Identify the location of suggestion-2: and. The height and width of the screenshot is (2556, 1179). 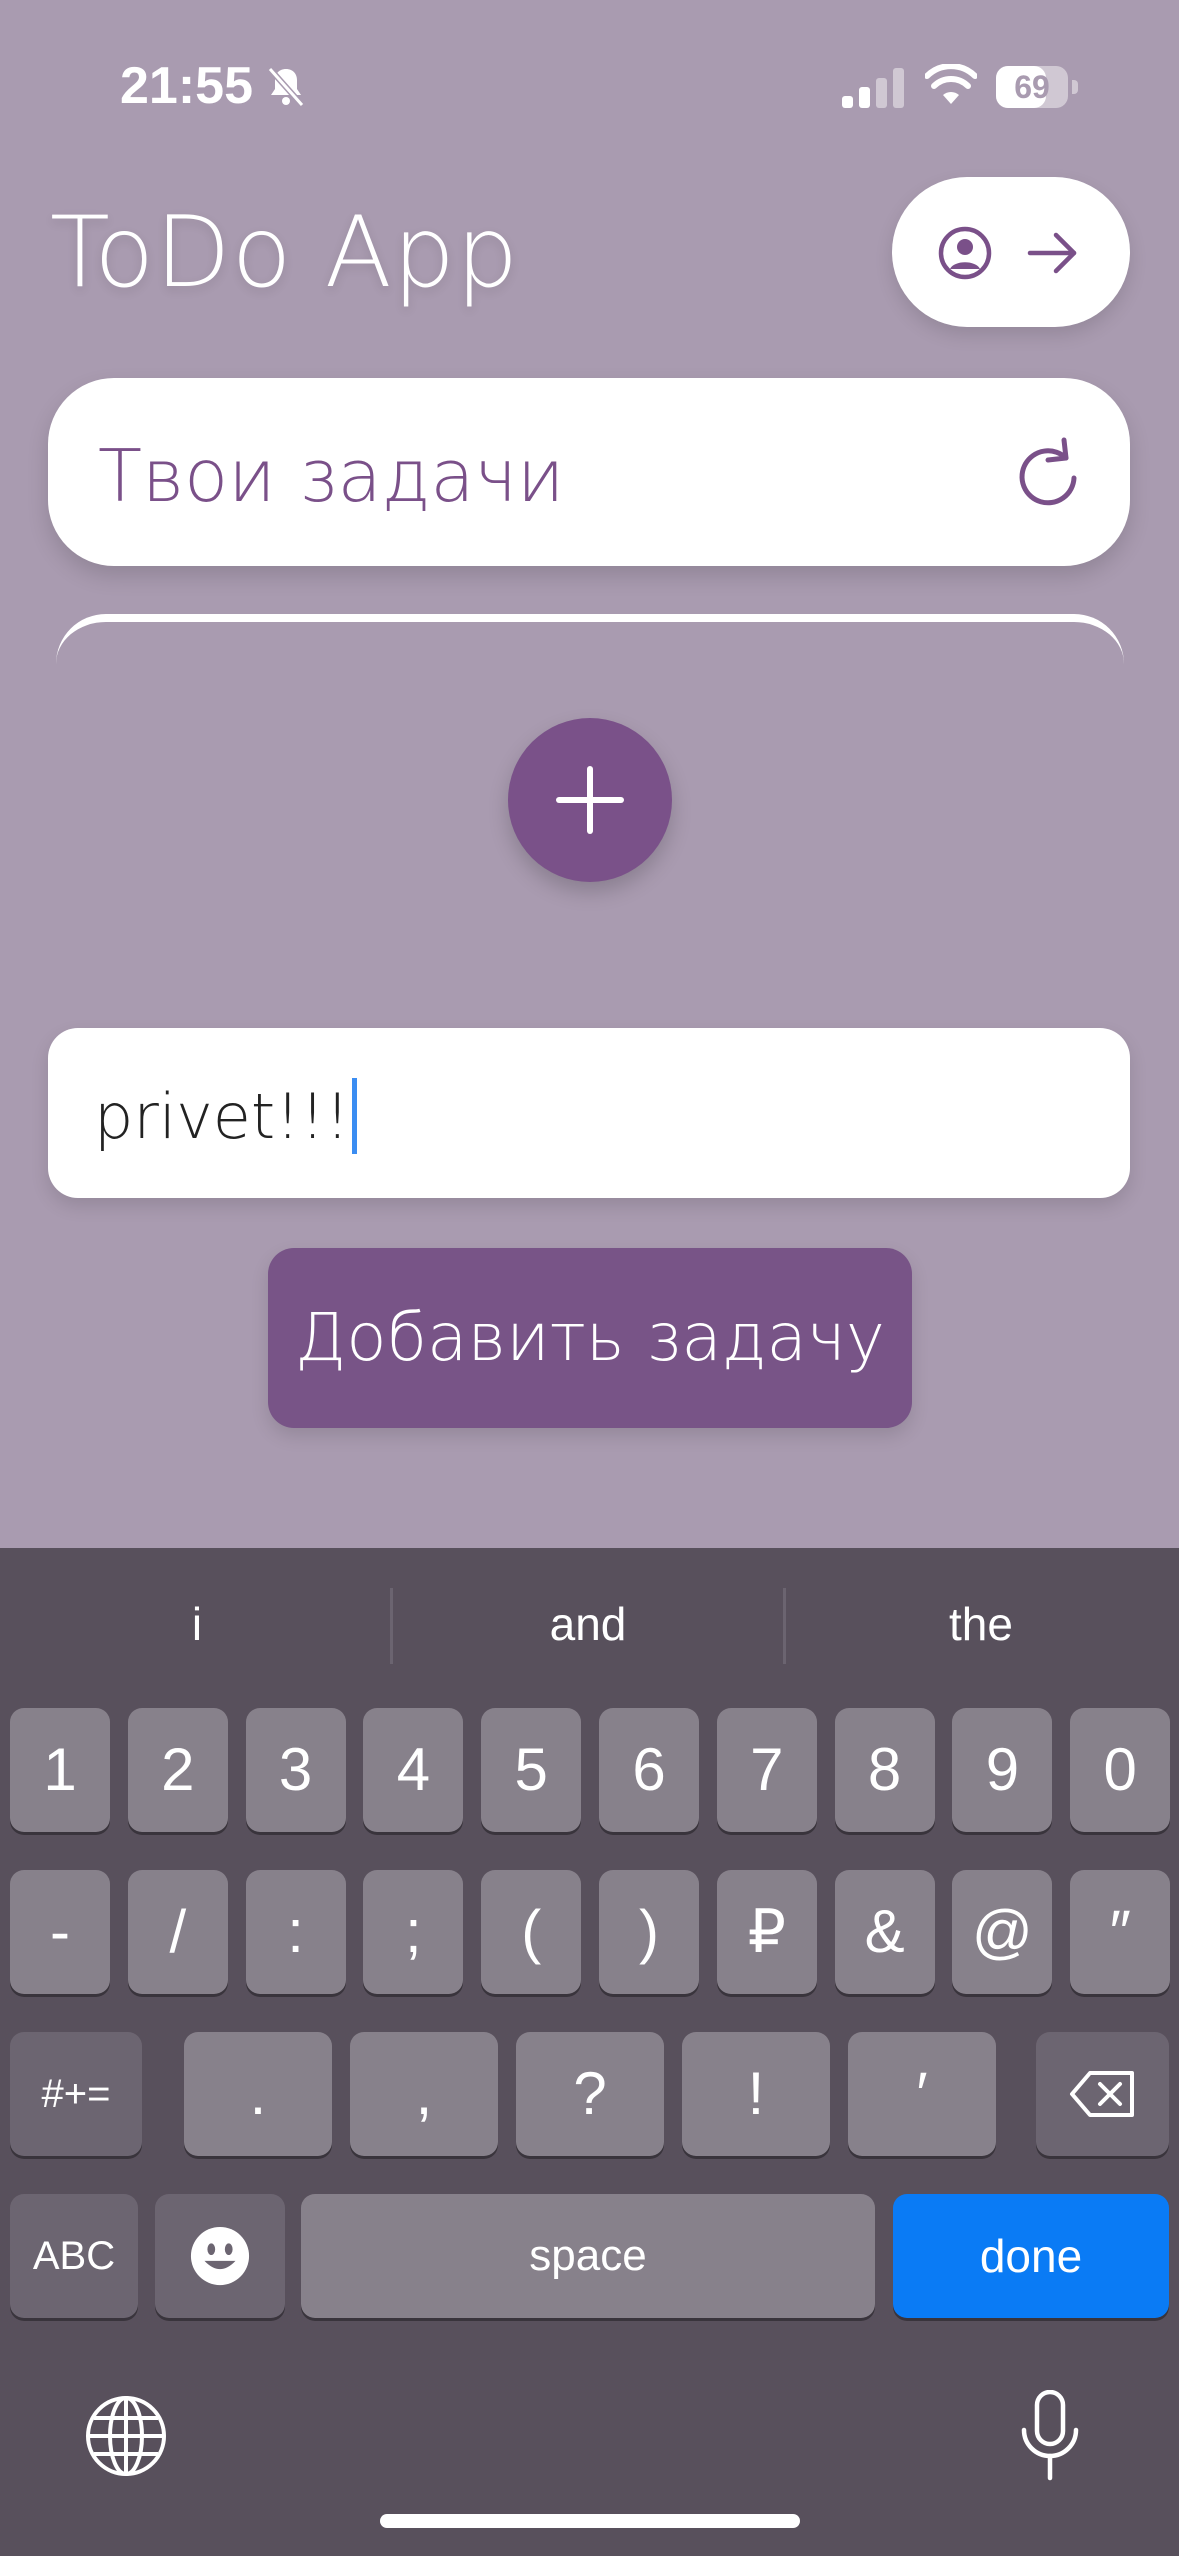
(588, 1624).